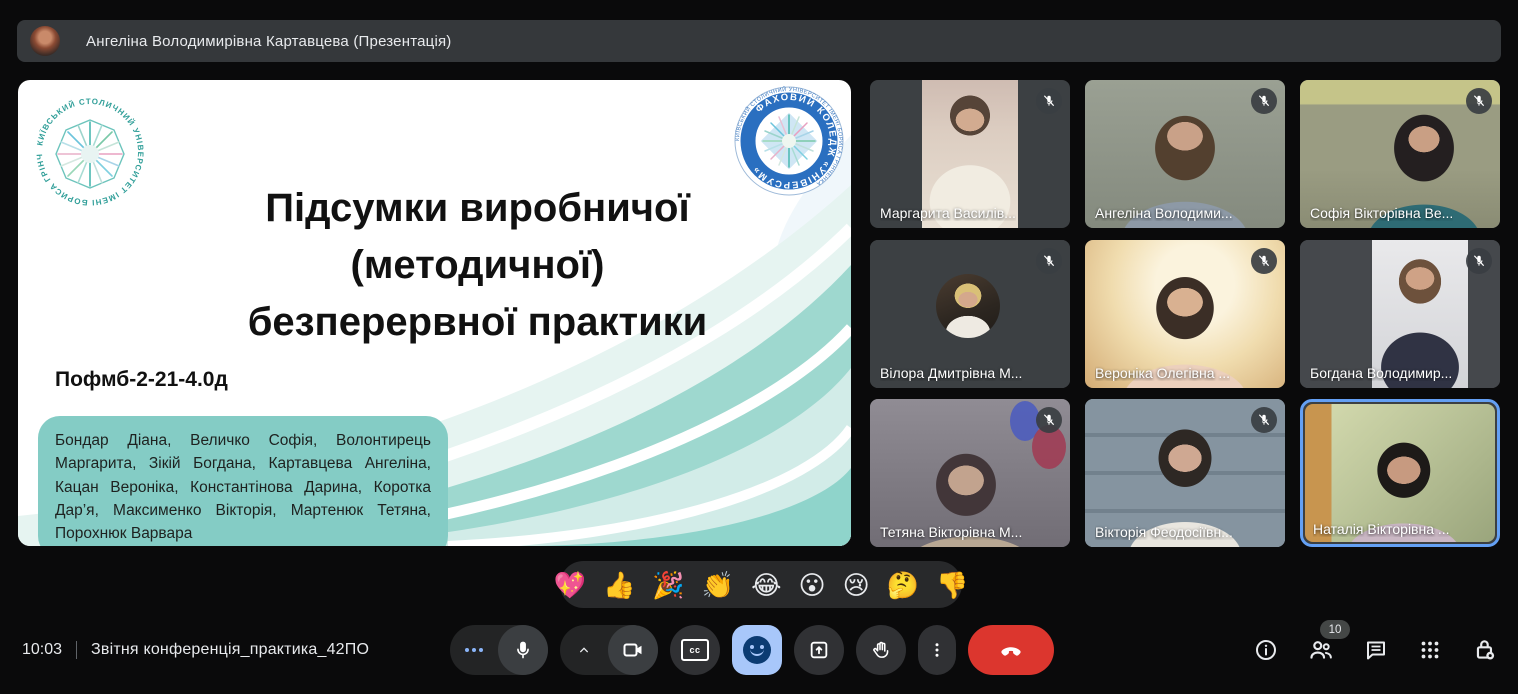 This screenshot has height=694, width=1518. I want to click on reactions-toggle-button, so click(757, 650).